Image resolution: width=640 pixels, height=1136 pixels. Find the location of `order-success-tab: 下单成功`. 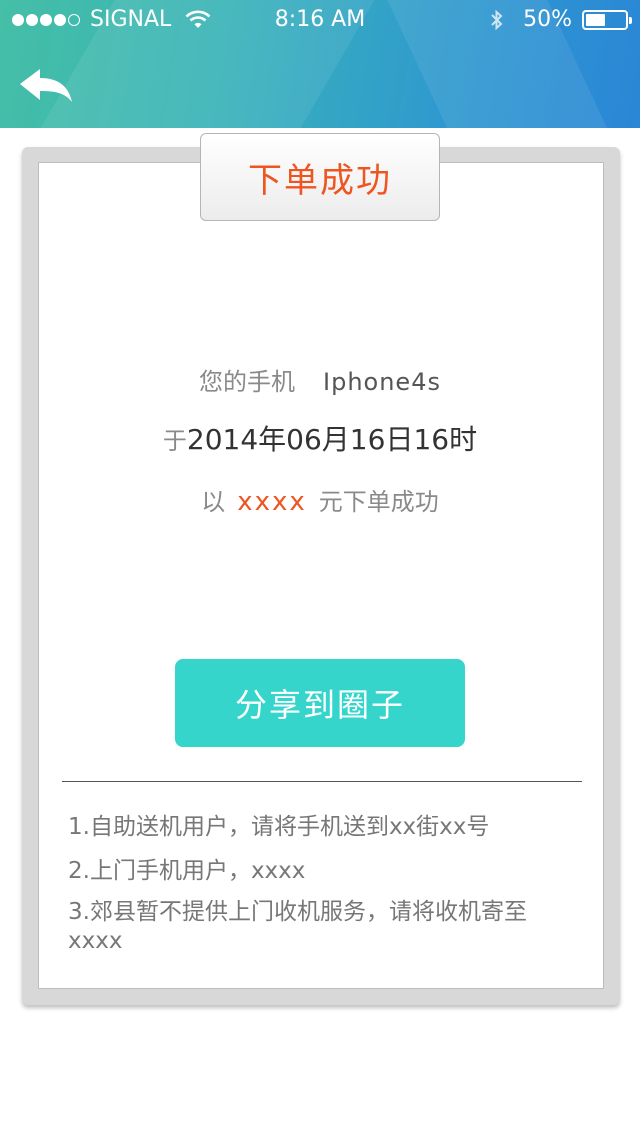

order-success-tab: 下单成功 is located at coordinates (320, 177).